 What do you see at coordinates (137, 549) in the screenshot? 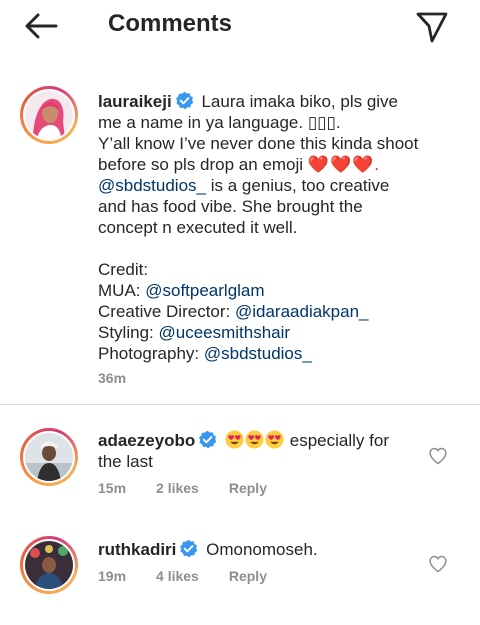
I see `comment-username: ruthkadiri` at bounding box center [137, 549].